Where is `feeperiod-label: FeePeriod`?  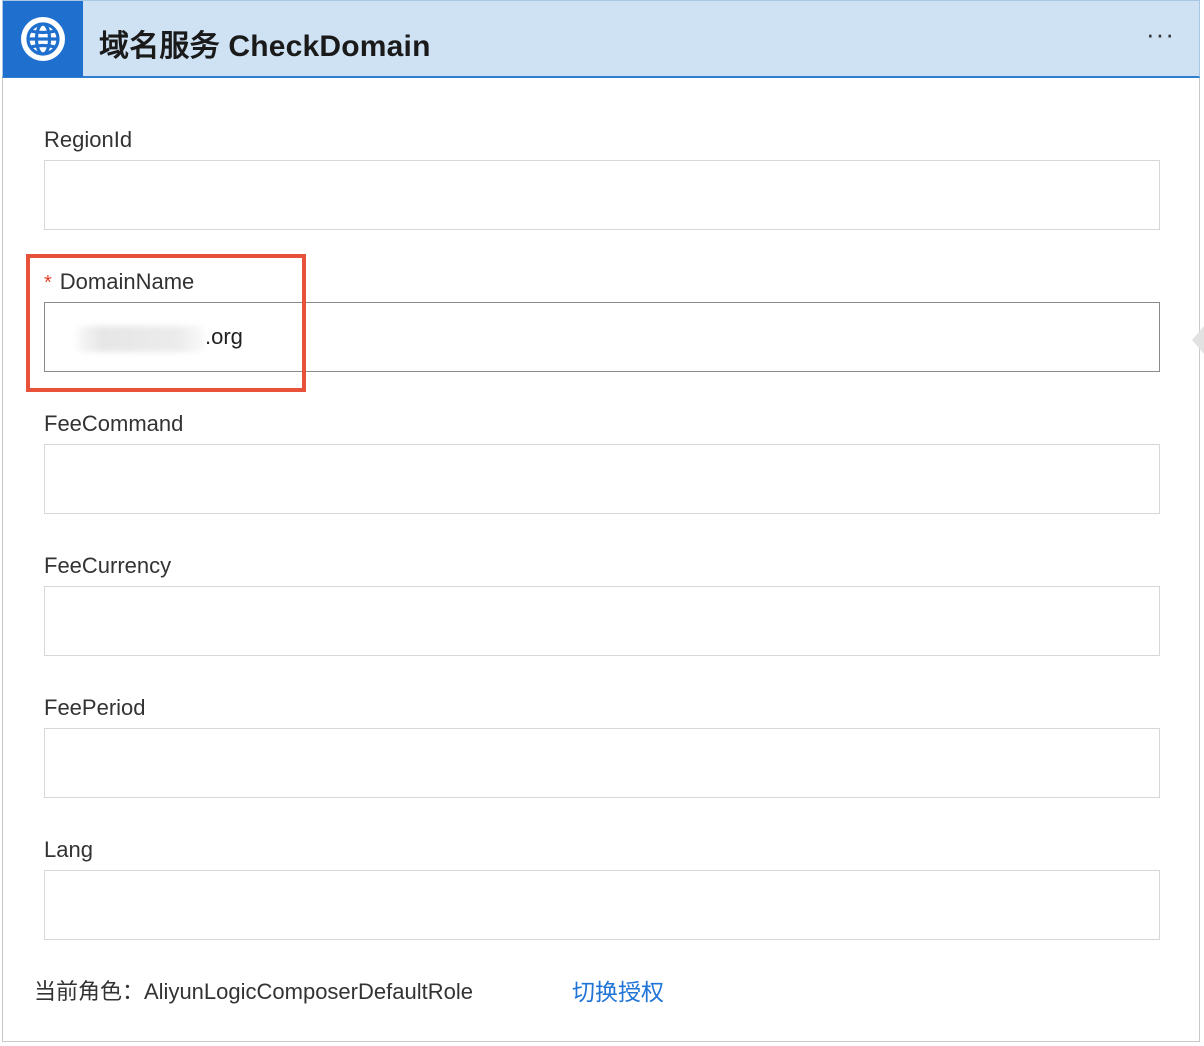
feeperiod-label: FeePeriod is located at coordinates (95, 707).